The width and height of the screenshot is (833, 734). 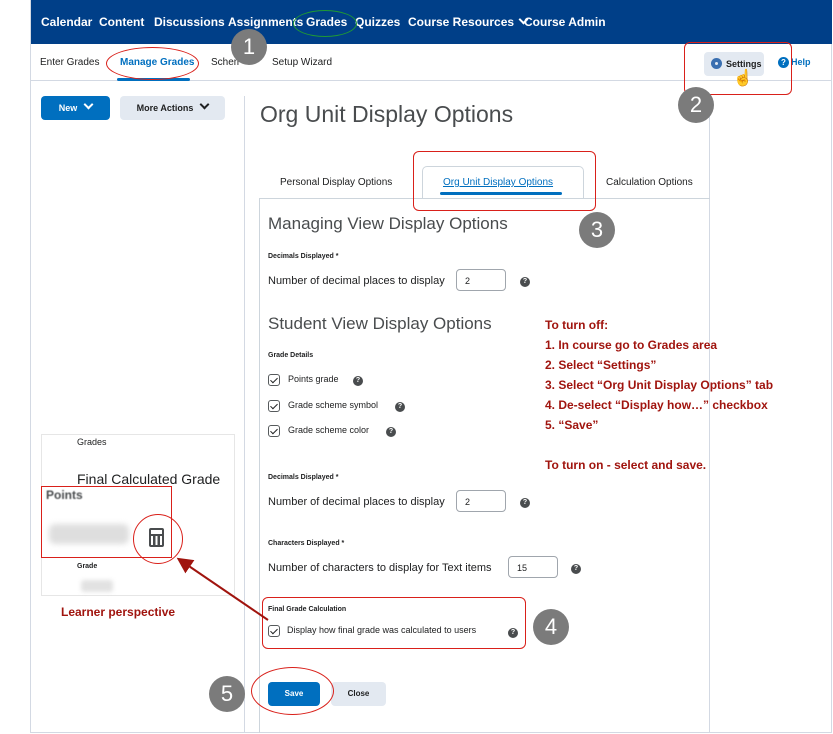 What do you see at coordinates (551, 627) in the screenshot?
I see `step-4-badge: 4` at bounding box center [551, 627].